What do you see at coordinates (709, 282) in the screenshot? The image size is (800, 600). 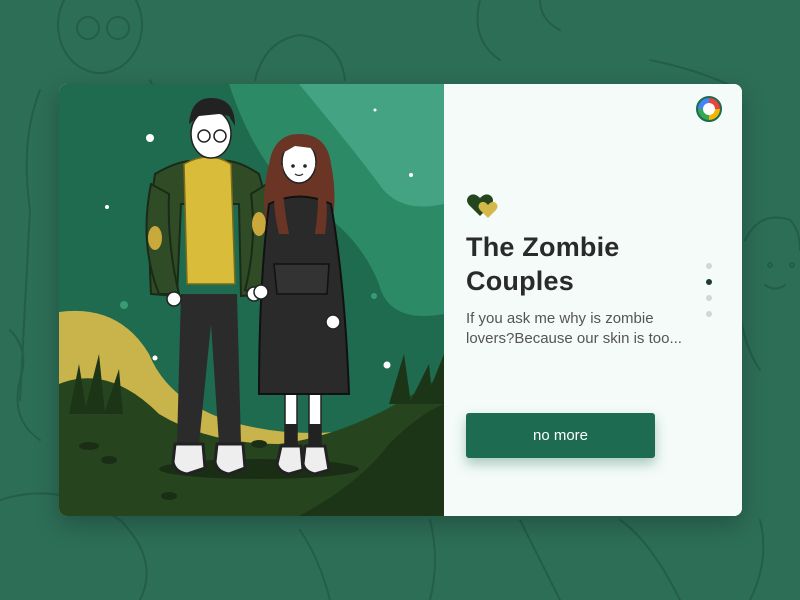 I see `pagination-dot-active` at bounding box center [709, 282].